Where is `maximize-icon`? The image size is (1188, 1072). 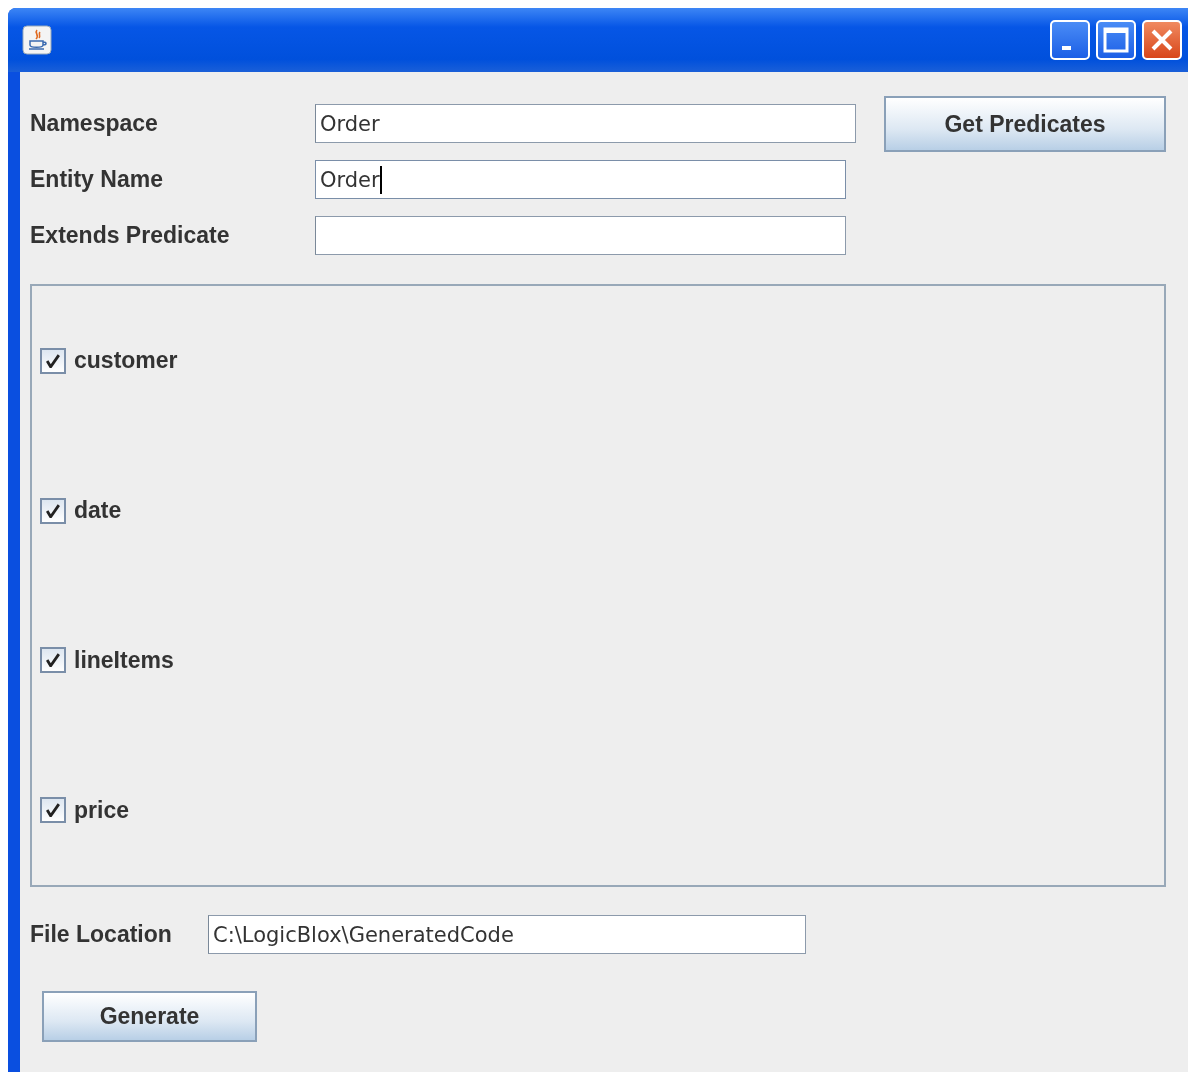 maximize-icon is located at coordinates (1116, 40).